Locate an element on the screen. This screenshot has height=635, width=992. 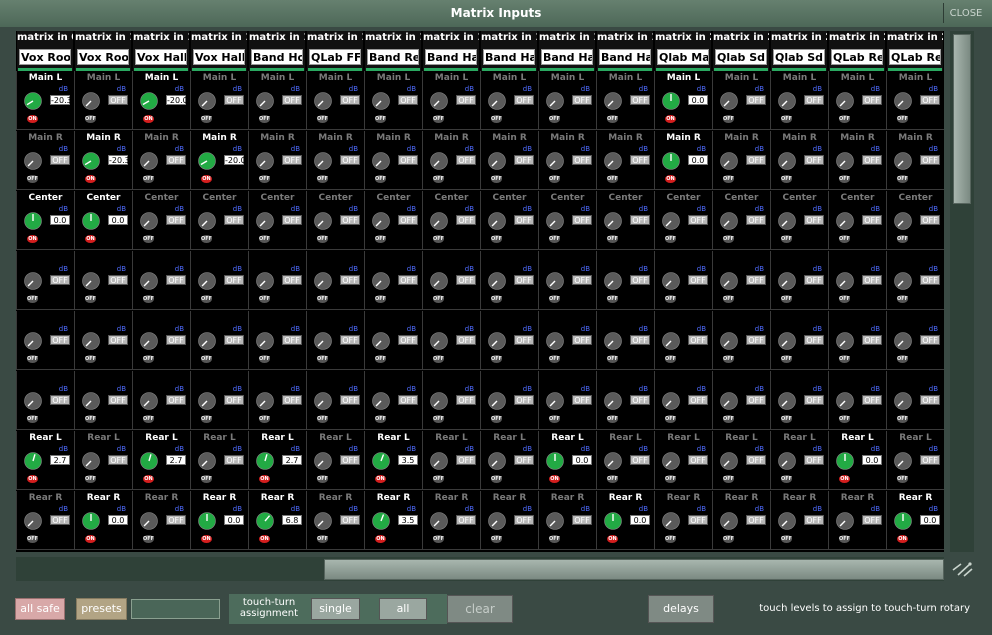
all-safe-button: all safe is located at coordinates (40, 609).